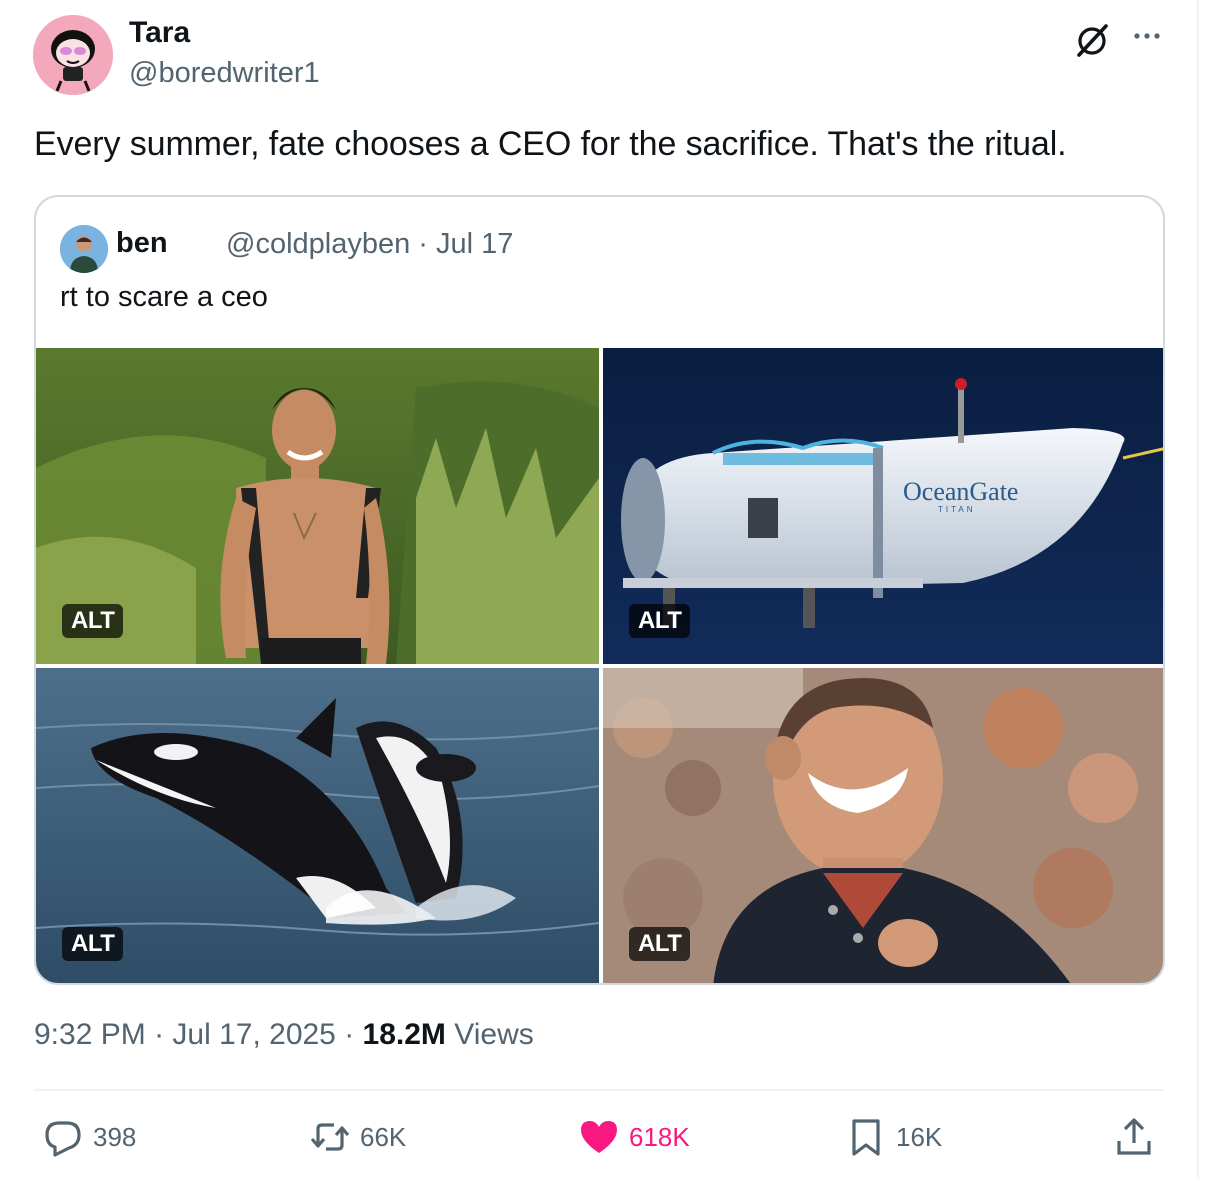 The image size is (1216, 1178). What do you see at coordinates (1093, 40) in the screenshot?
I see `grok-icon` at bounding box center [1093, 40].